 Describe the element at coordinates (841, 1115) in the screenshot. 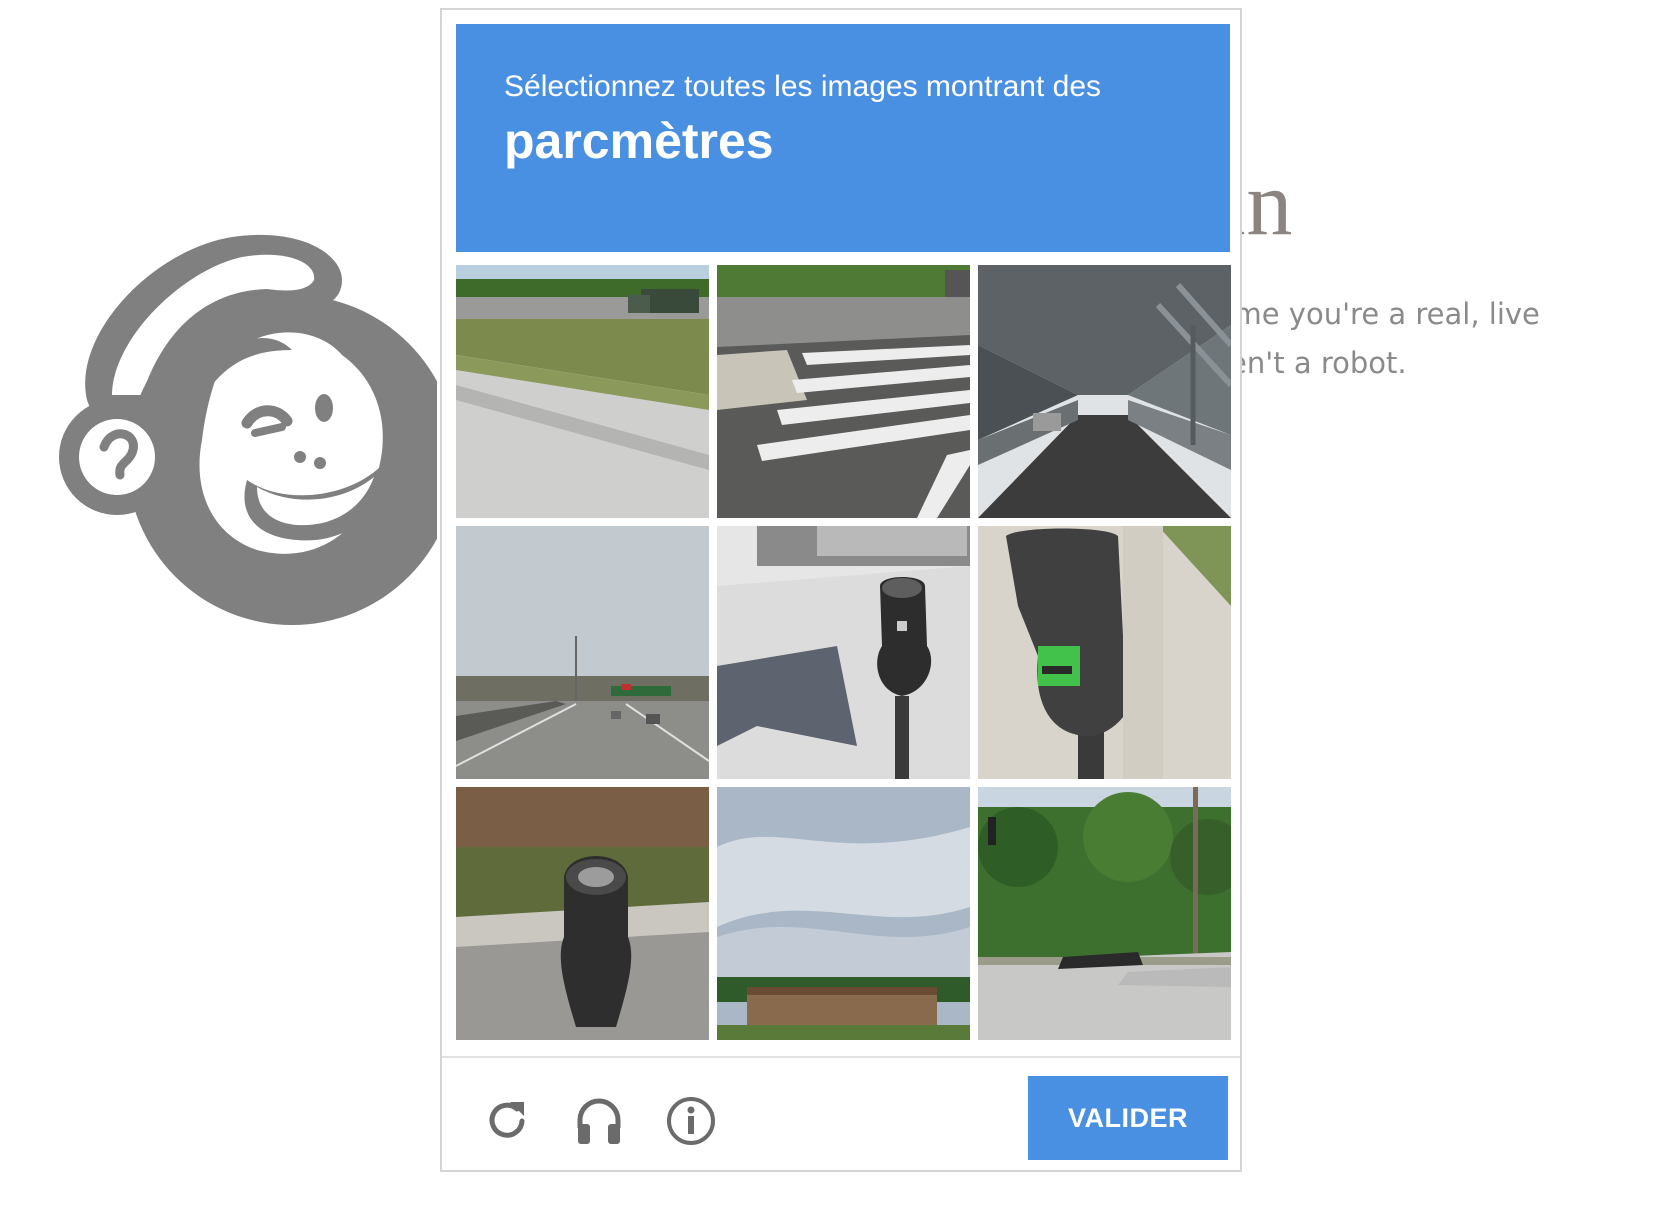

I see `captcha-footer: VALIDER` at that location.